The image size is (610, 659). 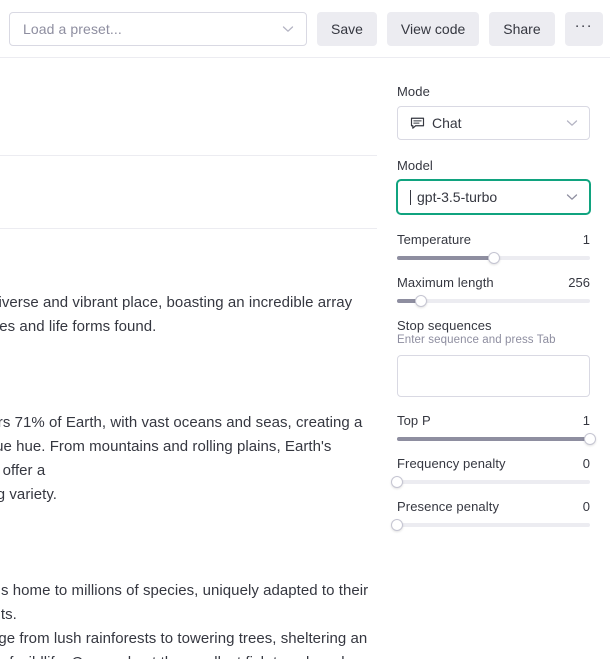 I want to click on slider-label: Maximum length, so click(x=445, y=282).